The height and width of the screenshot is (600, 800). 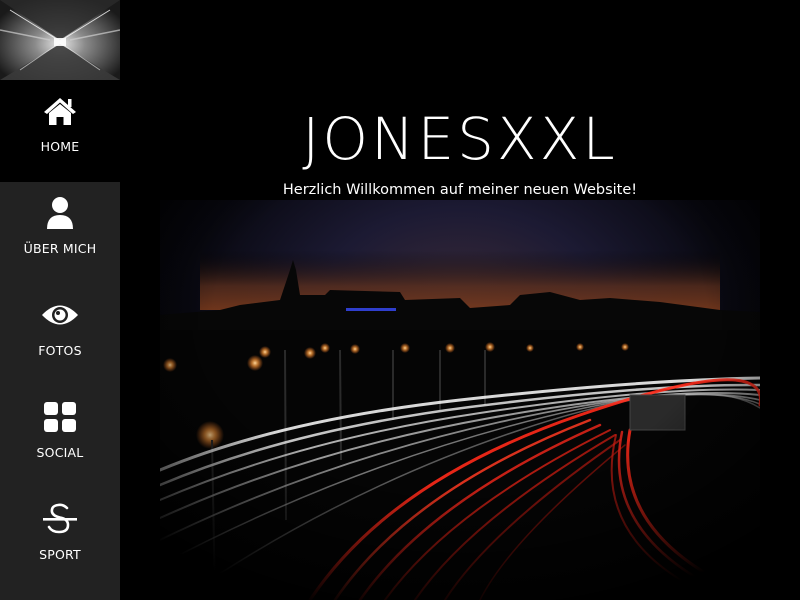 I want to click on logo-image, so click(x=60, y=40).